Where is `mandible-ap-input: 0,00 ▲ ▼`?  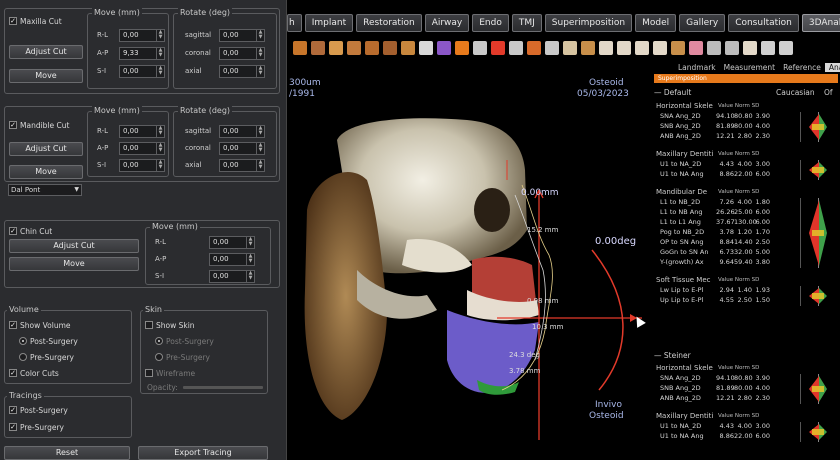 mandible-ap-input: 0,00 ▲ ▼ is located at coordinates (142, 148).